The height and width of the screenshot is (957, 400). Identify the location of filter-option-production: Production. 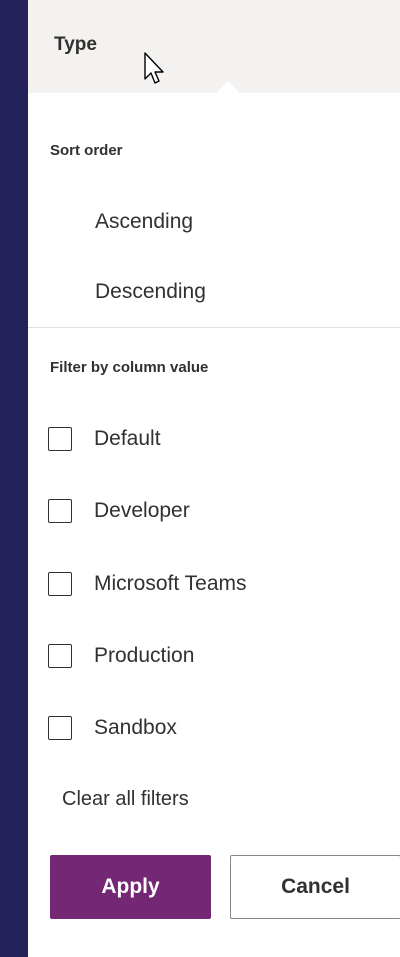
(121, 656).